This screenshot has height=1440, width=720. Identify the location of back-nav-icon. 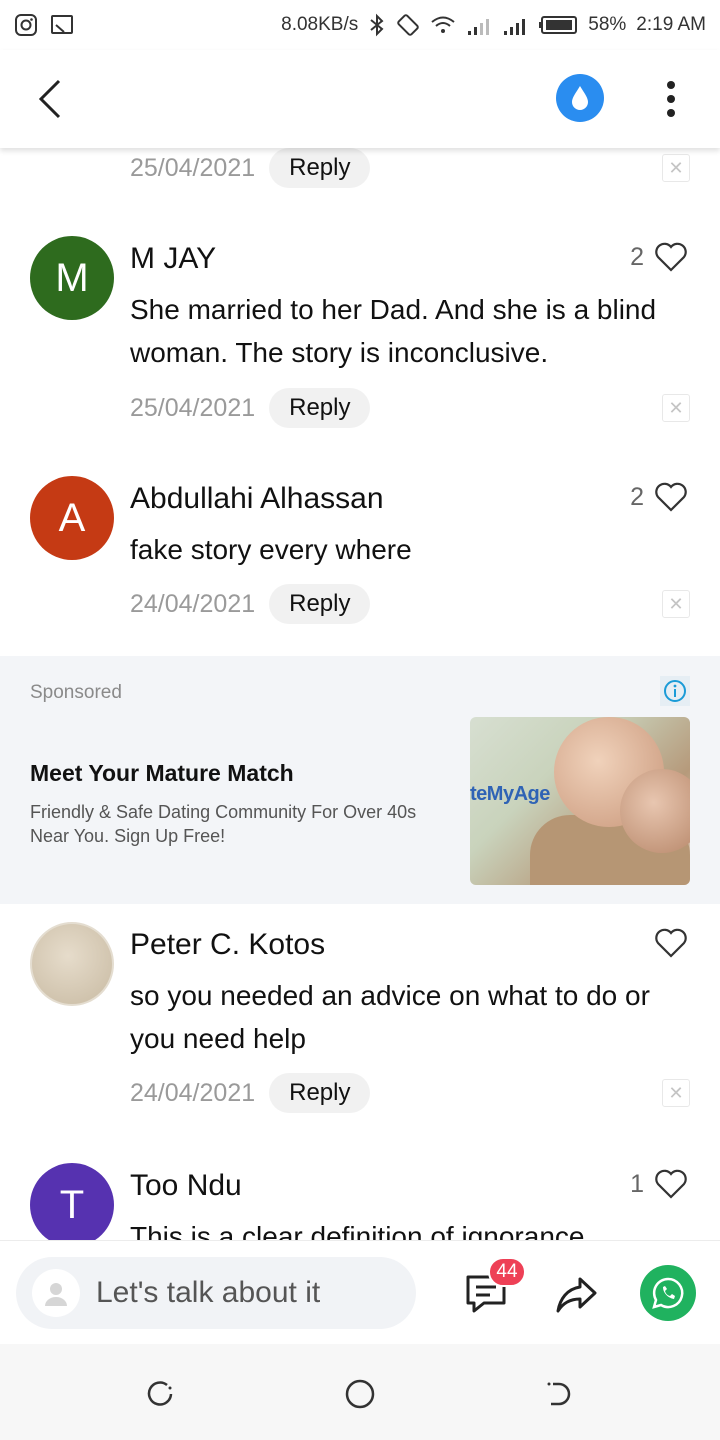
(559, 1394).